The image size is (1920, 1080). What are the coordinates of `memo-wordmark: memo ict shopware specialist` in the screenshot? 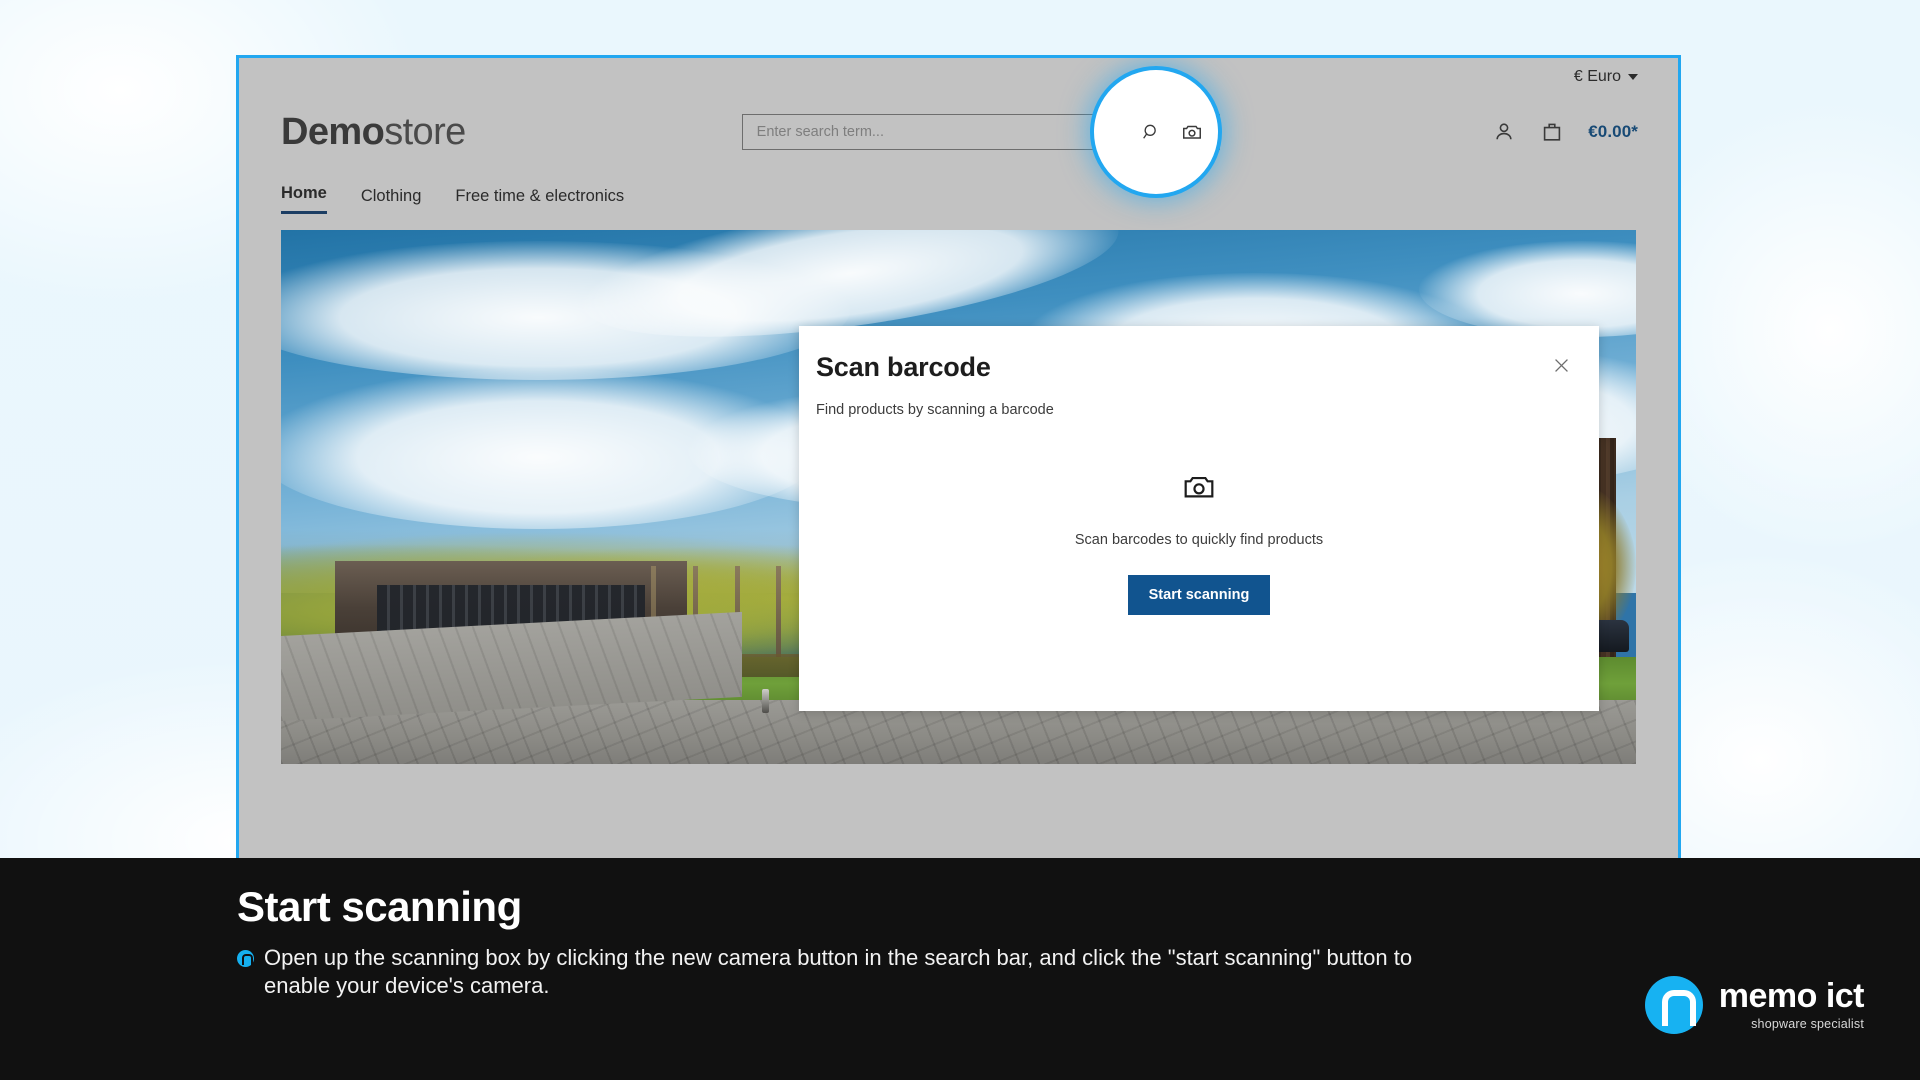 It's located at (1791, 1004).